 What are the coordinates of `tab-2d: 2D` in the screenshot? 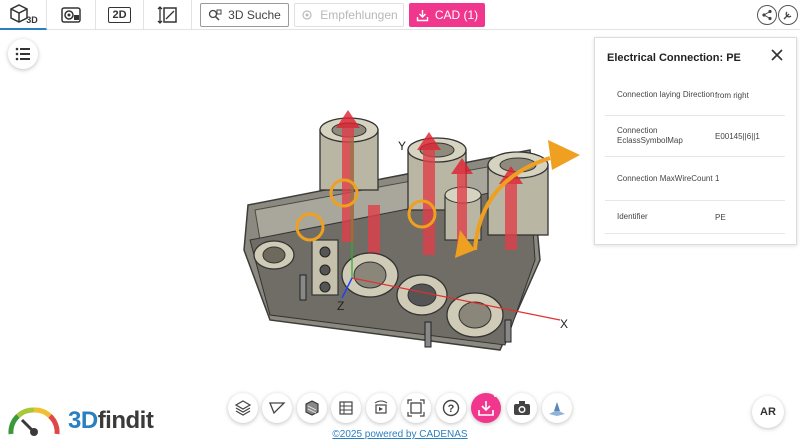 It's located at (120, 15).